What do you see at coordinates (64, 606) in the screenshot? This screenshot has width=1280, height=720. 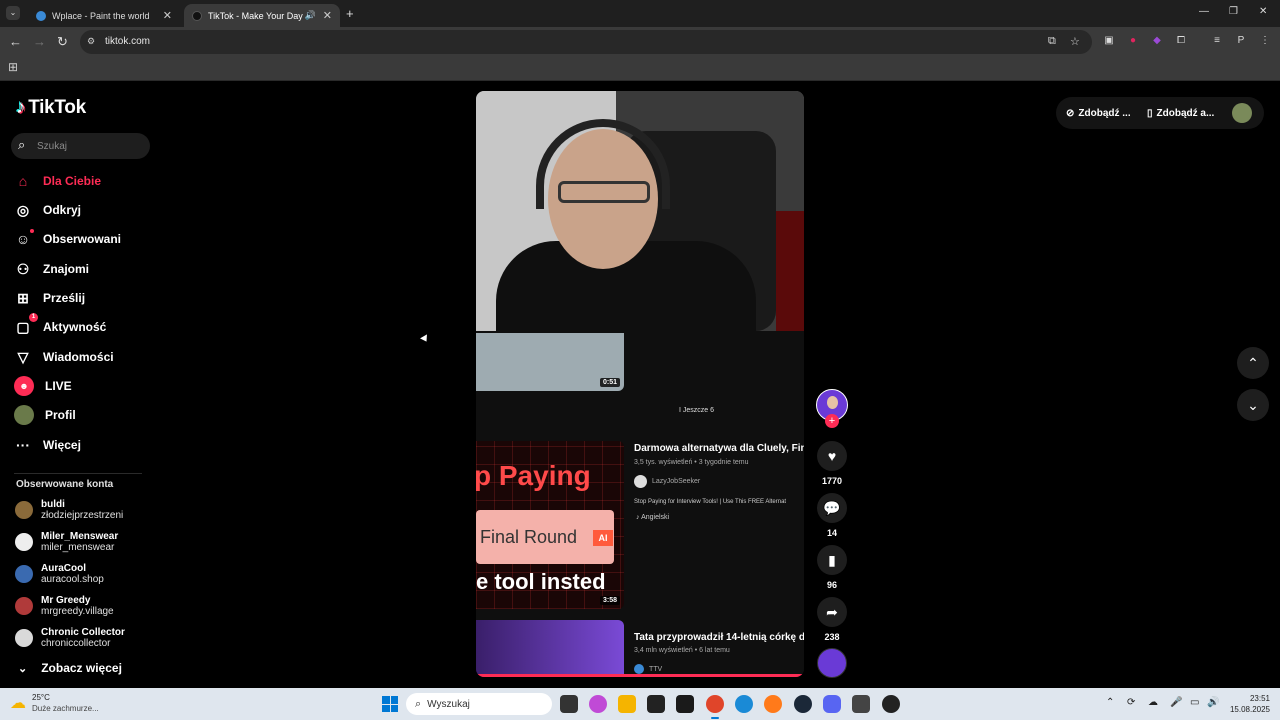 I see `following-account: Mr Greedy mrgreedy.village` at bounding box center [64, 606].